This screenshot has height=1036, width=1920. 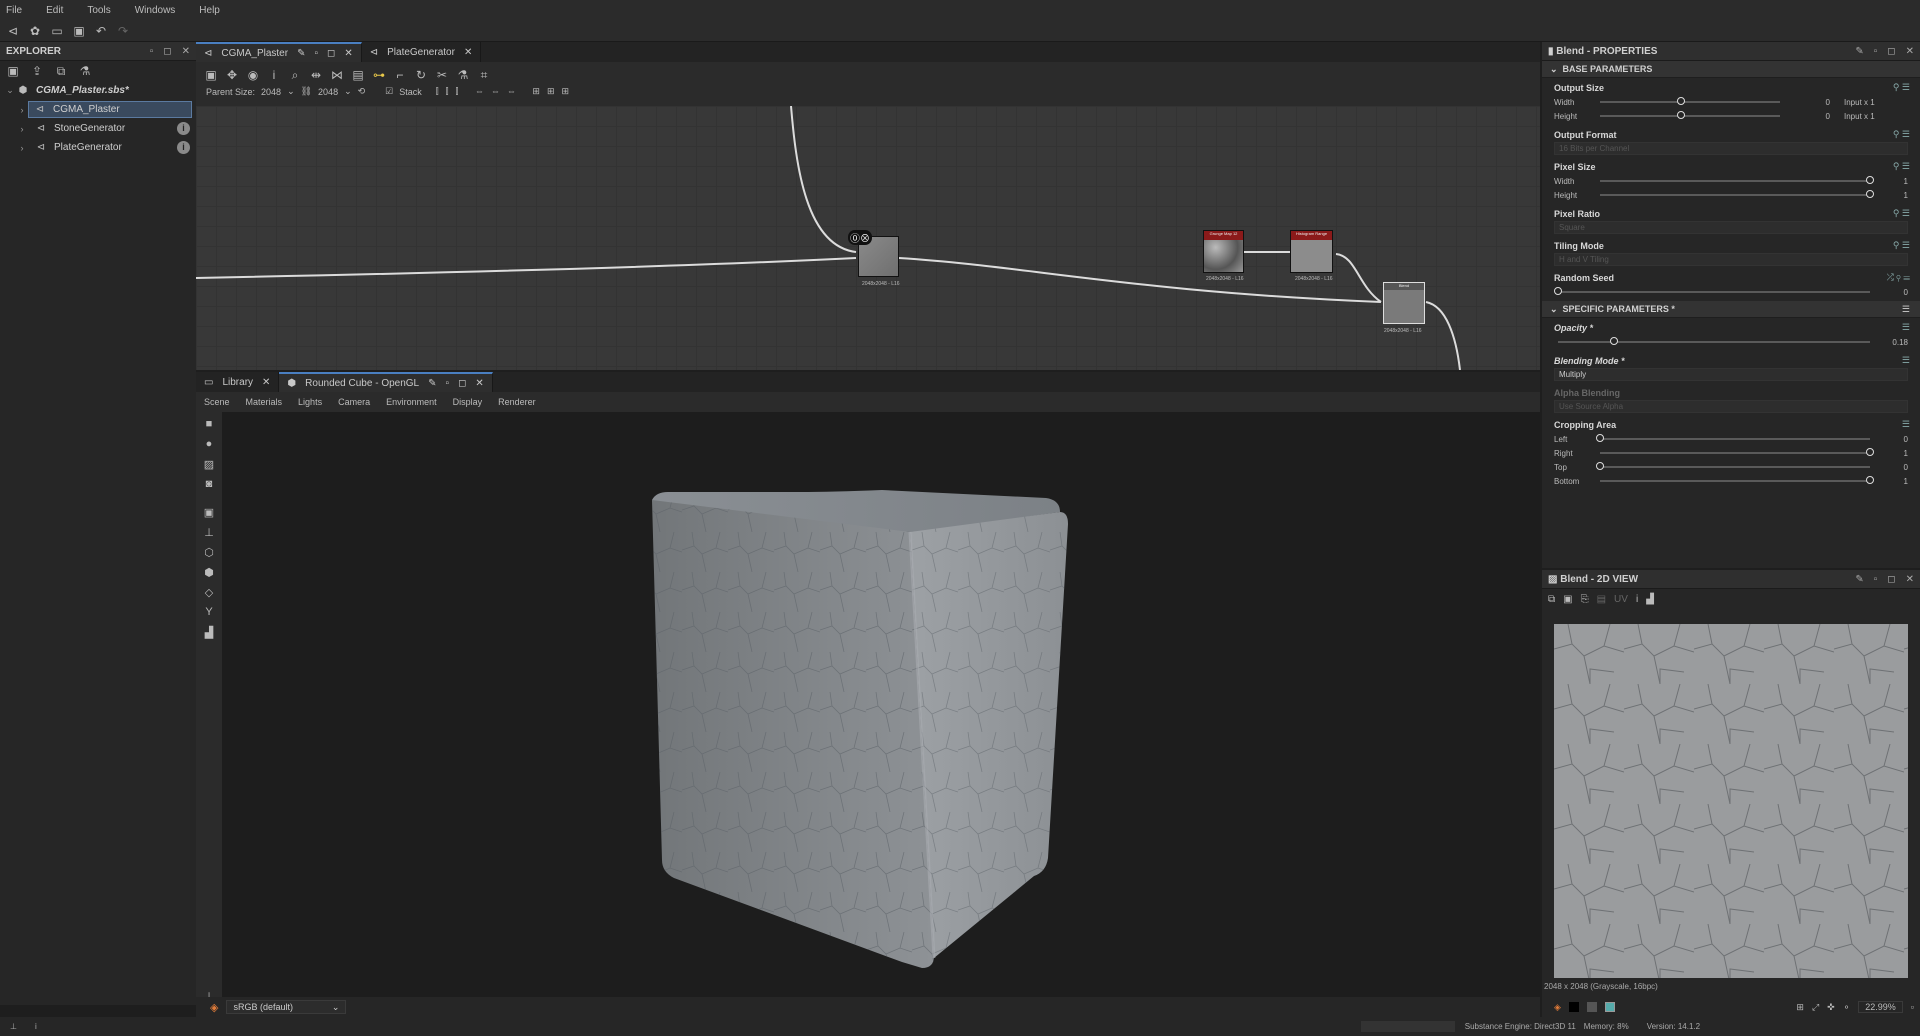 What do you see at coordinates (35, 31) in the screenshot?
I see `new-package-icon: ✿` at bounding box center [35, 31].